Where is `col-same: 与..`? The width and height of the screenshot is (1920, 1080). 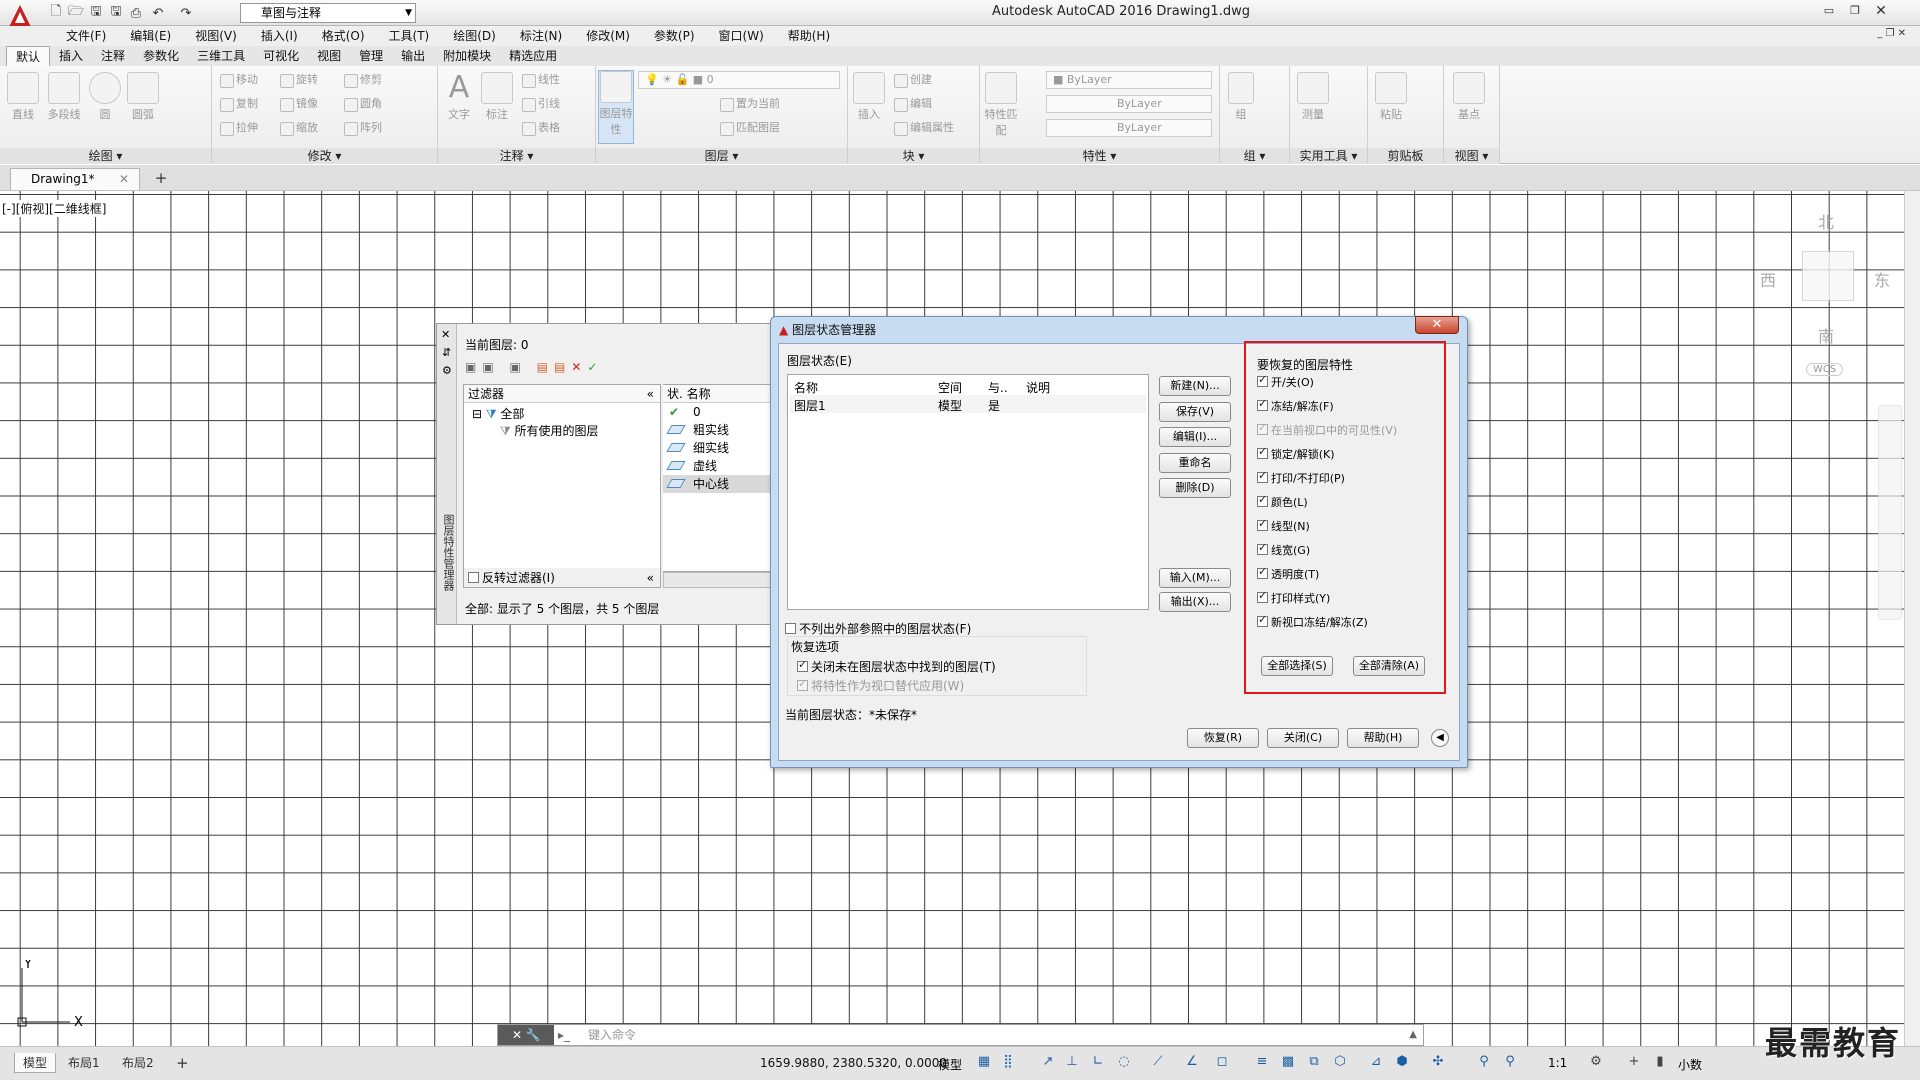 col-same: 与.. is located at coordinates (998, 387).